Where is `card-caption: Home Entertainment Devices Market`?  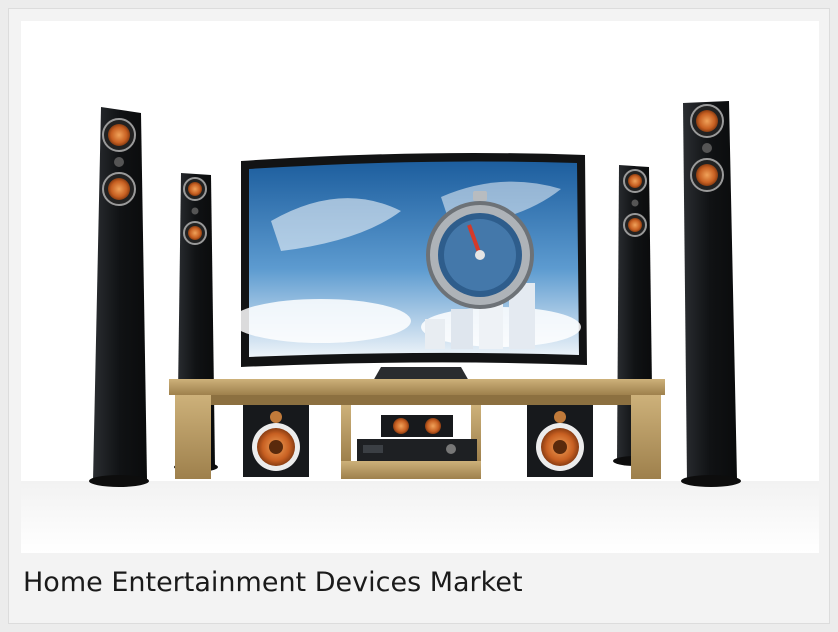 card-caption: Home Entertainment Devices Market is located at coordinates (418, 583).